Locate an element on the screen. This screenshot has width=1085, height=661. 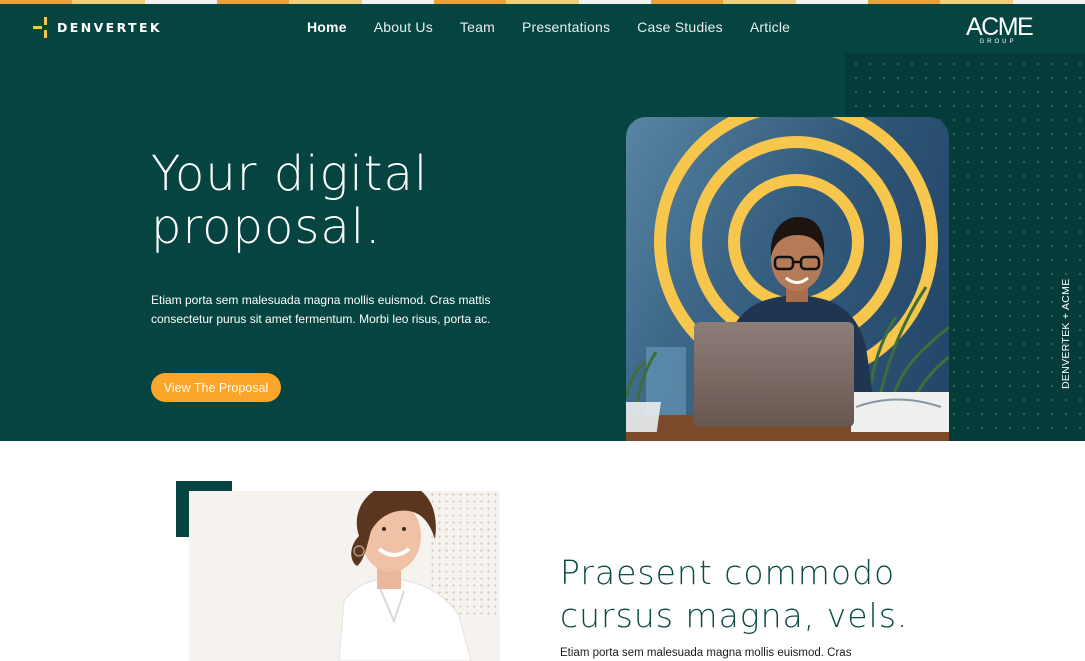
logo-text: DENVERTEK is located at coordinates (110, 27).